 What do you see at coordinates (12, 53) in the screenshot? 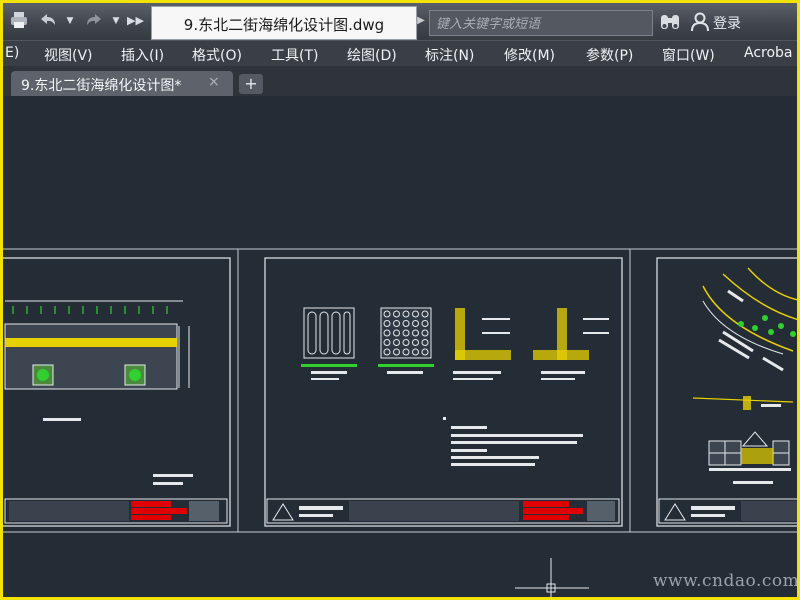
I see `menu-item-edit: E)` at bounding box center [12, 53].